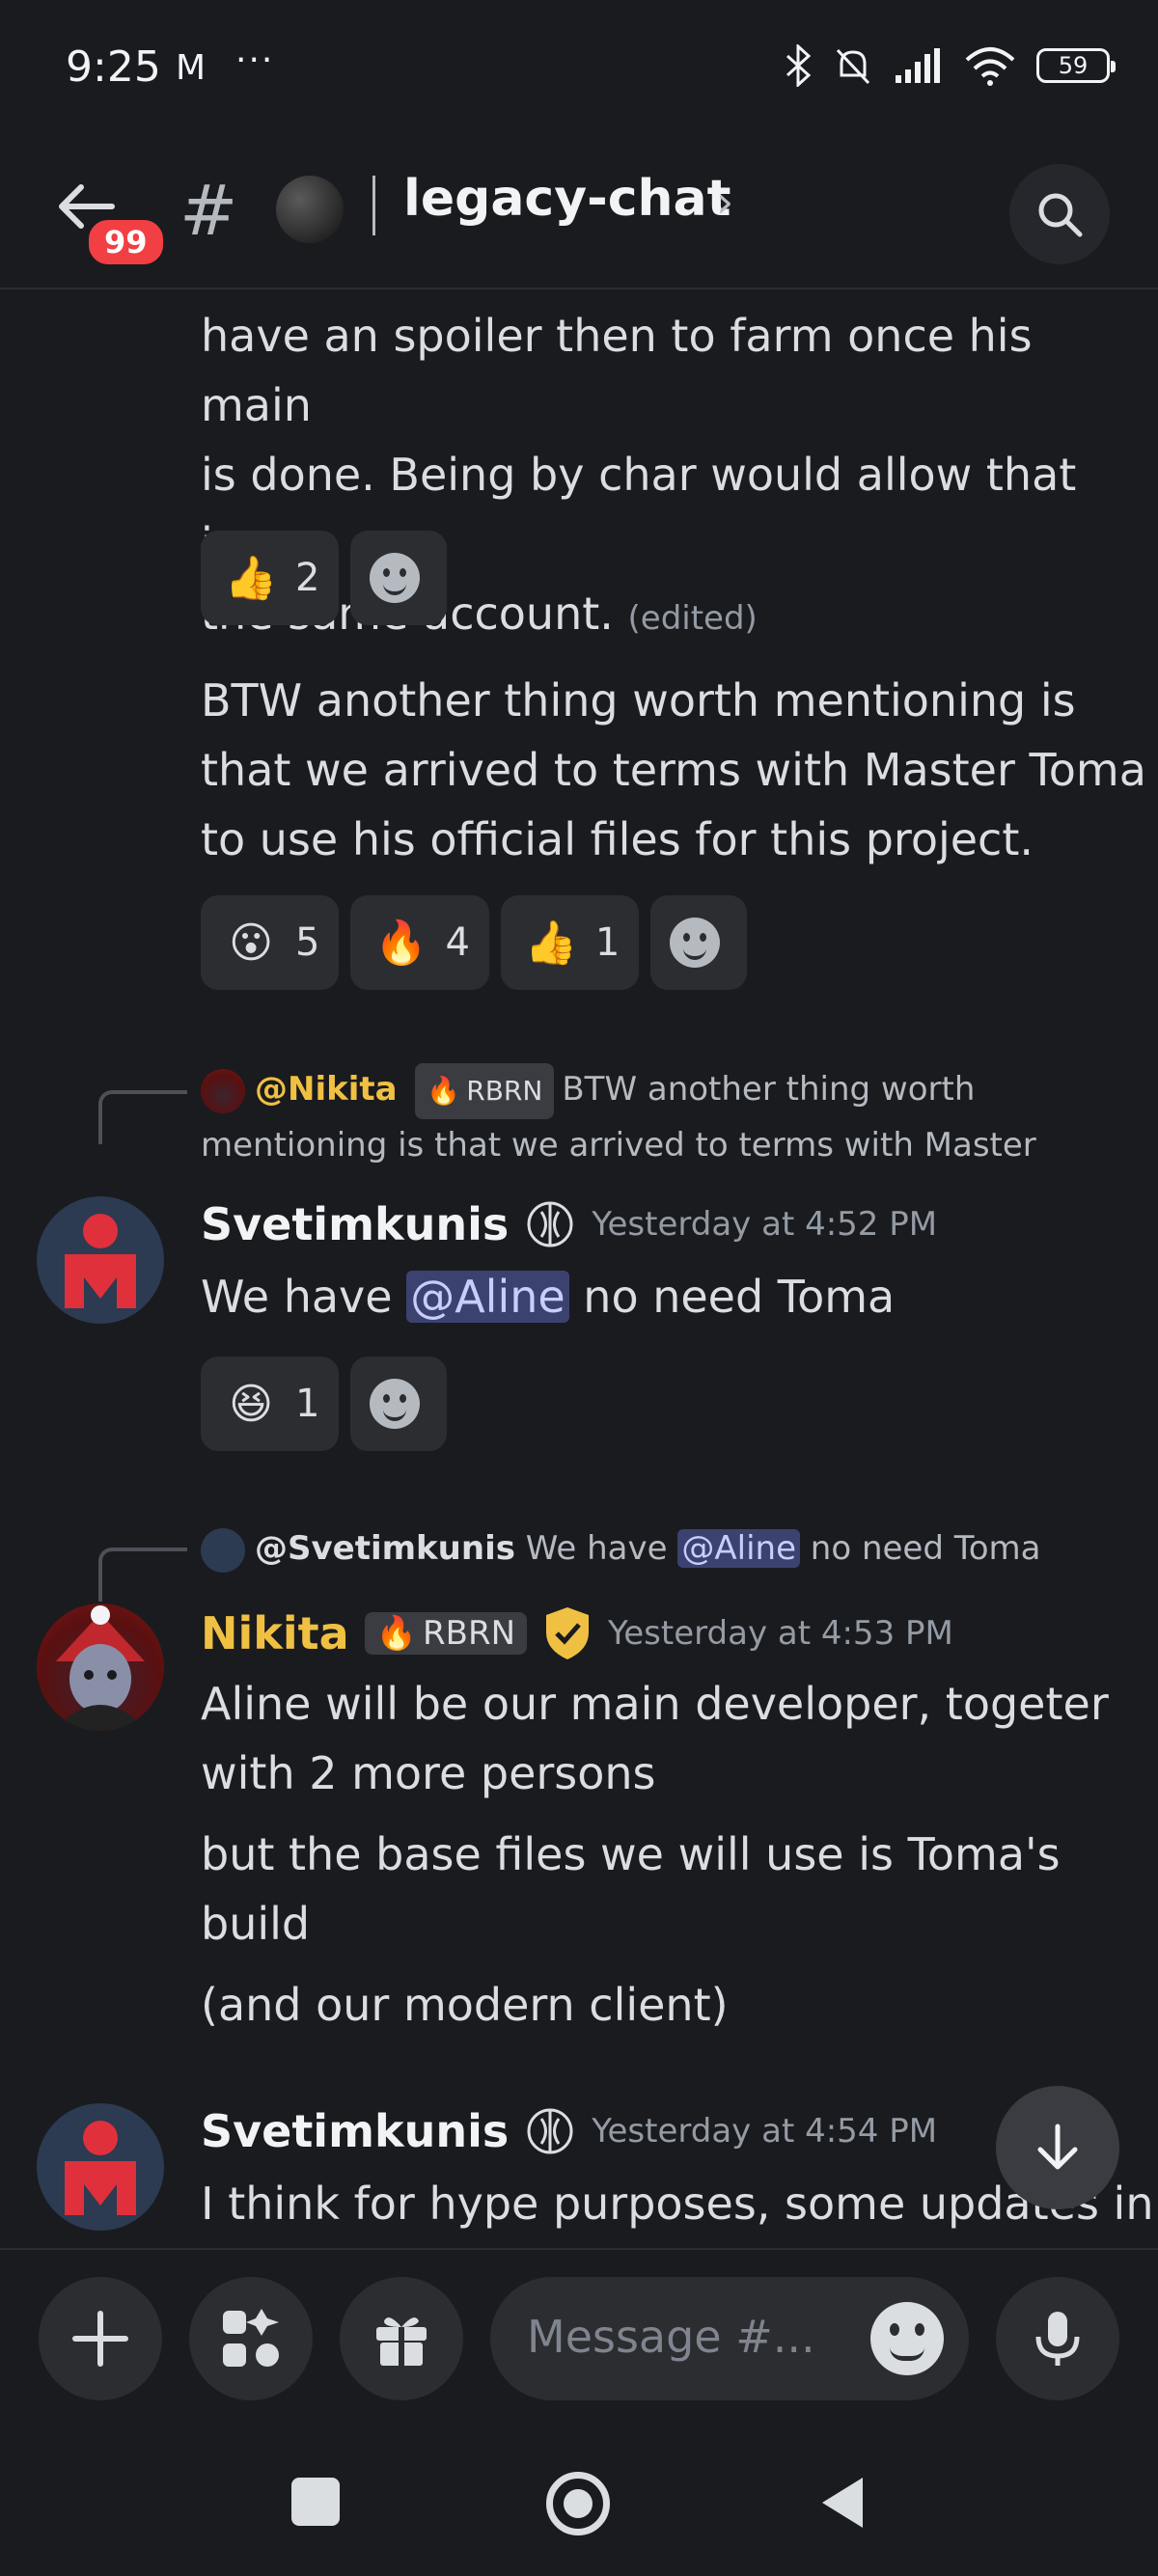 The image size is (1158, 2576). I want to click on message-line: but the base files we will use is Toma's, so click(631, 1854).